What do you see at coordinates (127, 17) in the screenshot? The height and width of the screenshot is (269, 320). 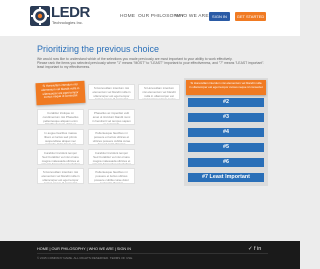 I see `nav-home: HOME` at bounding box center [127, 17].